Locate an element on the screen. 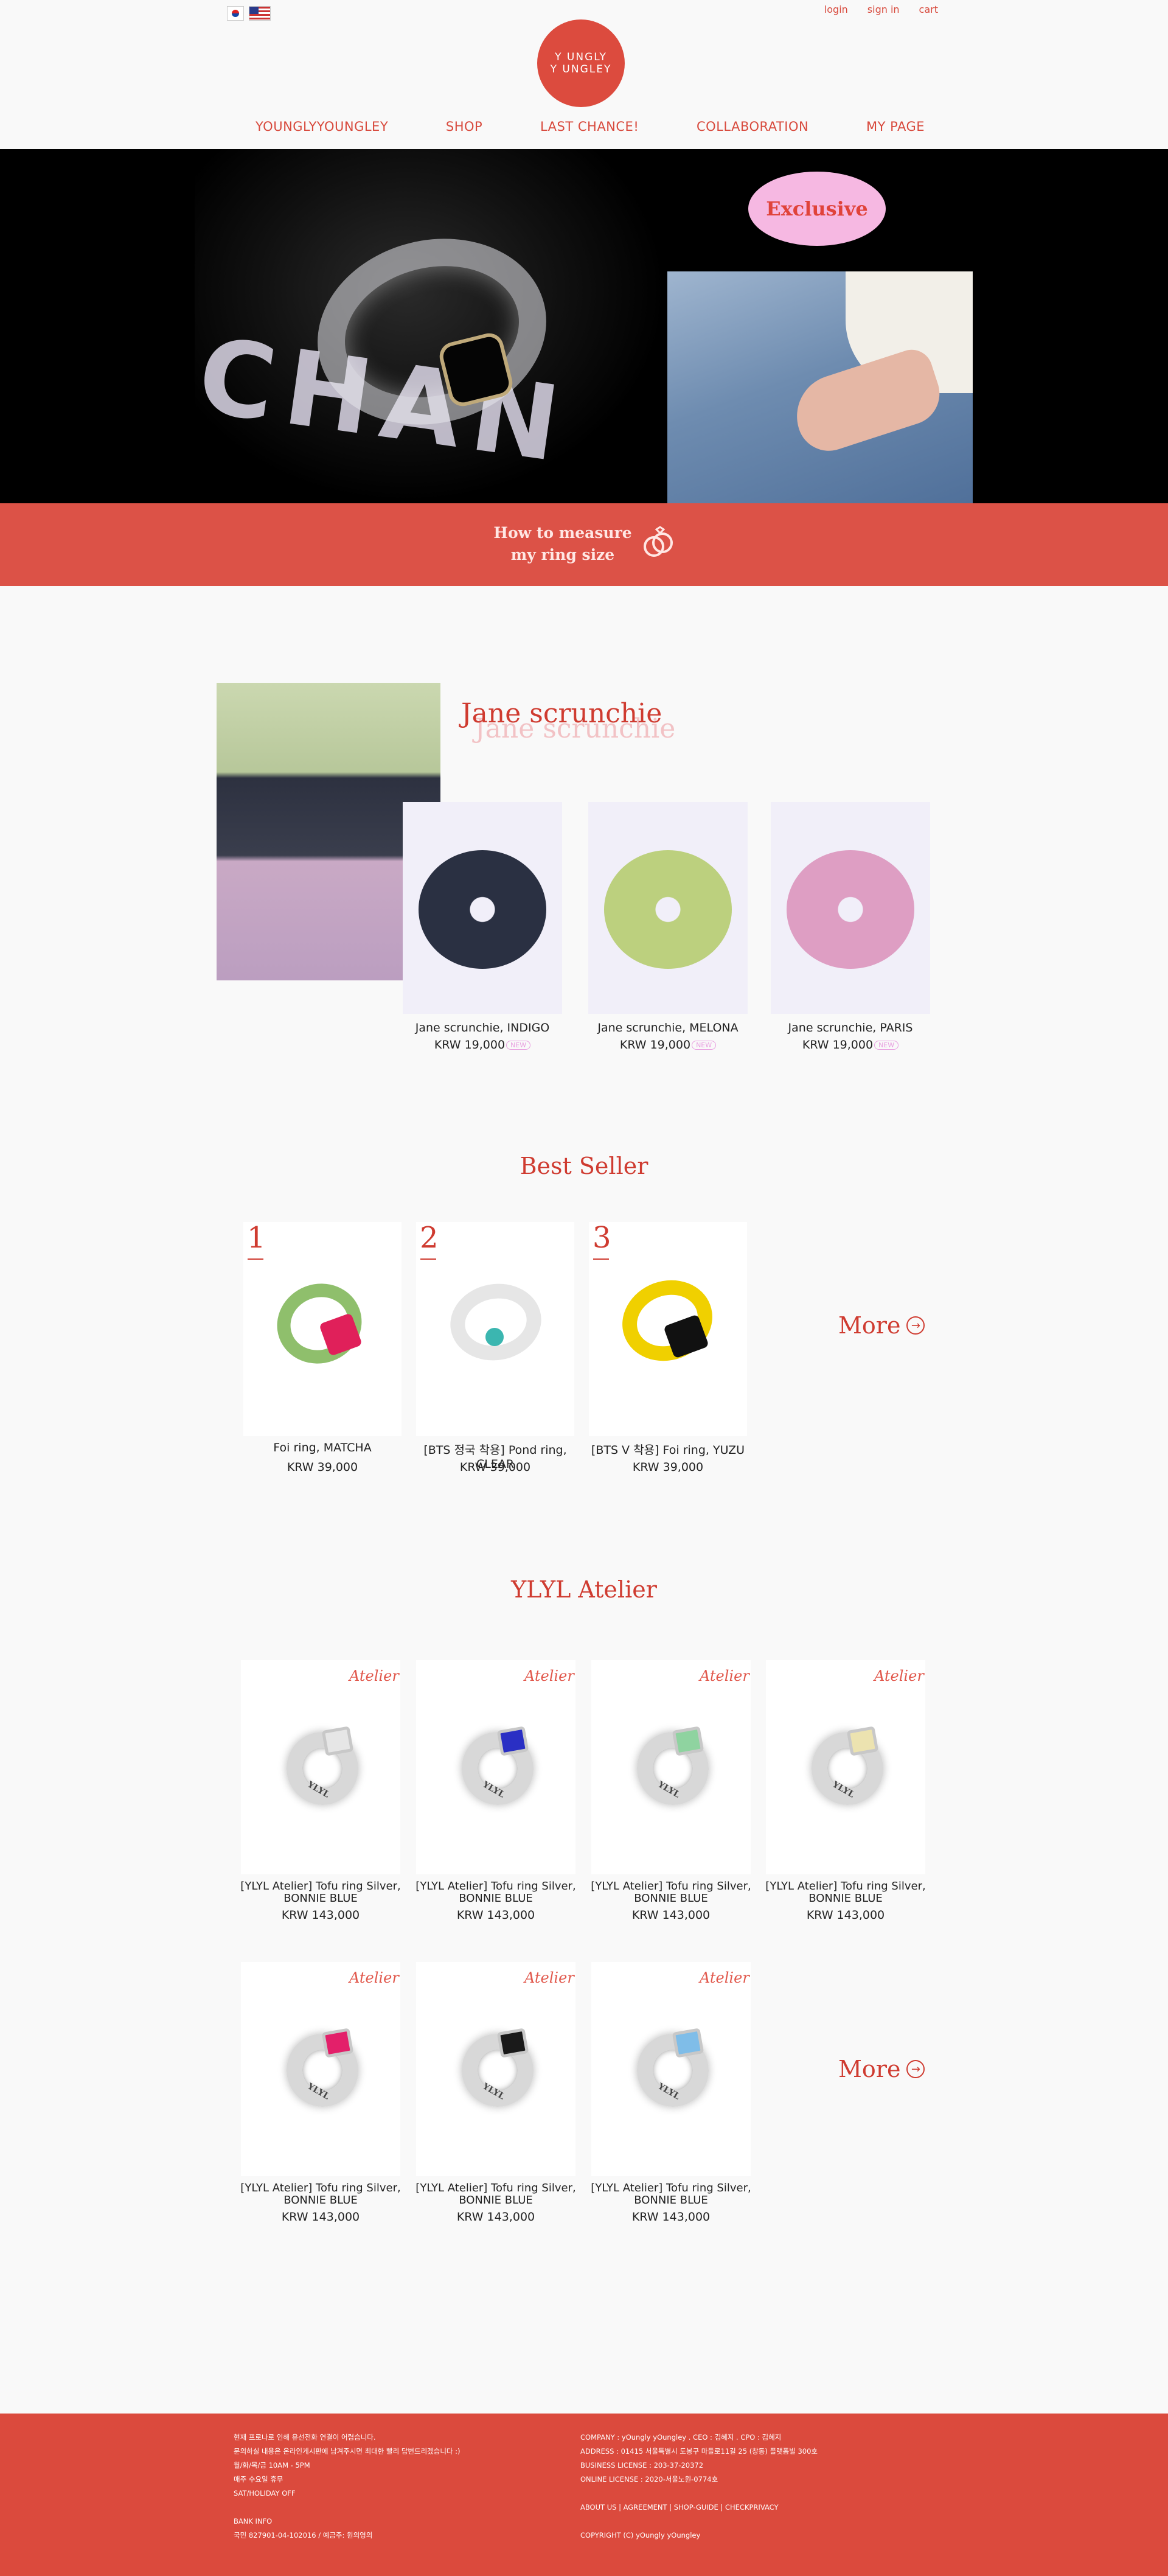 Image resolution: width=1168 pixels, height=2576 pixels. top-links: login sign in cart is located at coordinates (881, 9).